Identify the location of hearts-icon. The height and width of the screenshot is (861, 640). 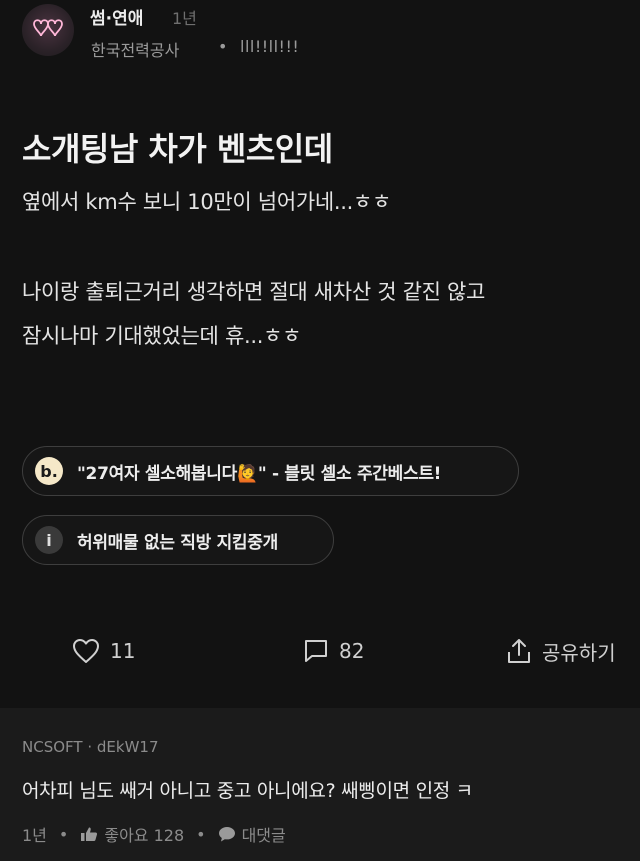
(48, 28).